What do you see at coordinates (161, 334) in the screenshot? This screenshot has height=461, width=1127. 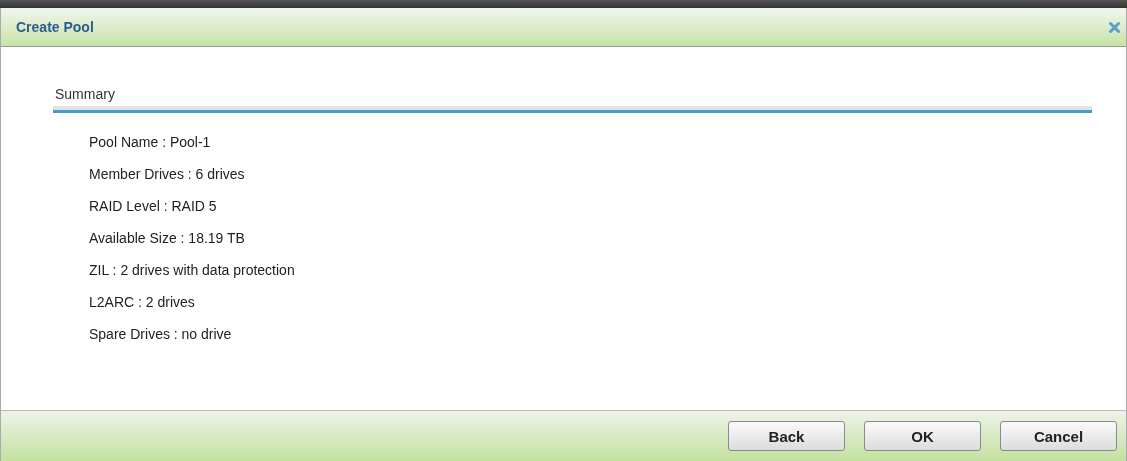 I see `summary-line: Spare Drives : no drive` at bounding box center [161, 334].